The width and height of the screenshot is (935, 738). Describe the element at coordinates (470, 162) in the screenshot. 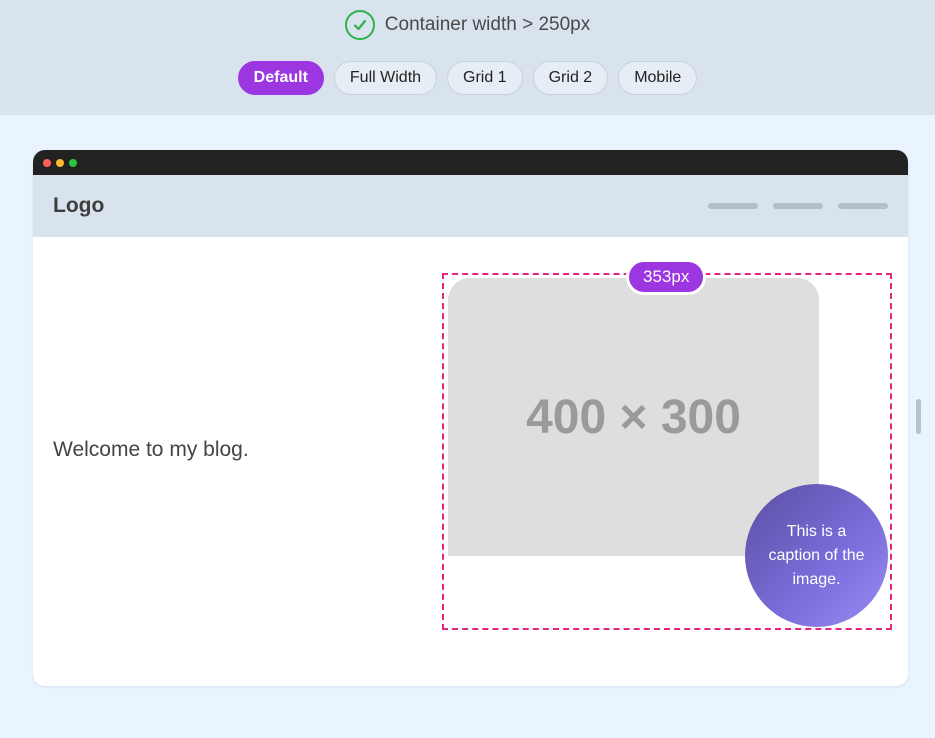

I see `window-titlebar` at that location.